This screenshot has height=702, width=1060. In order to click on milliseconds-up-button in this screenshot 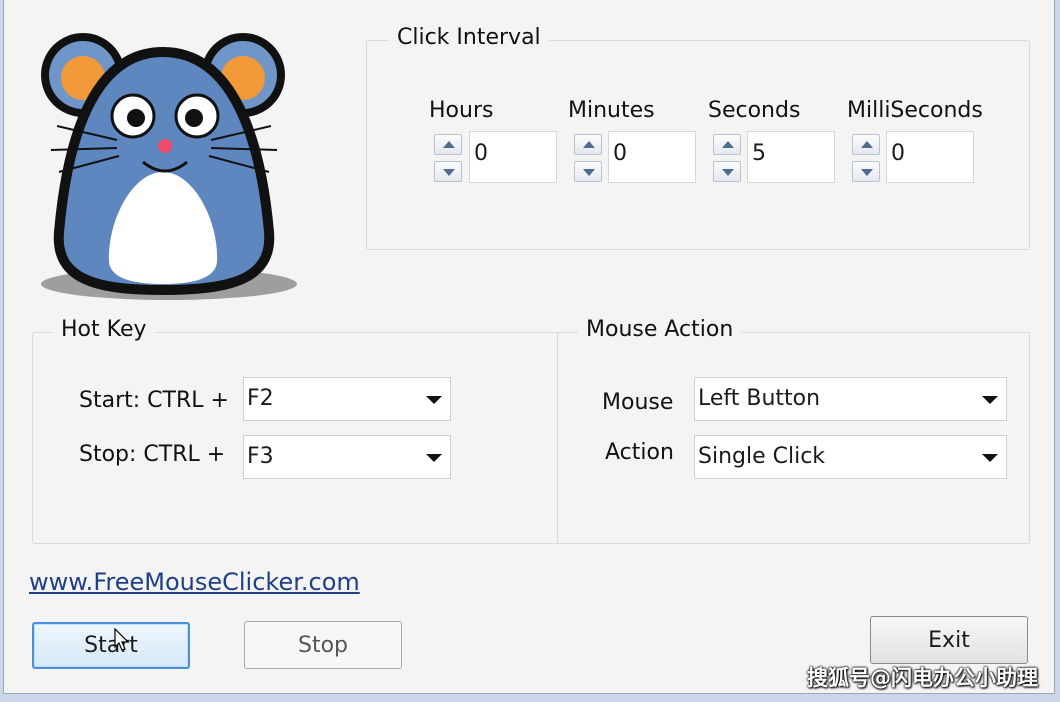, I will do `click(866, 144)`.